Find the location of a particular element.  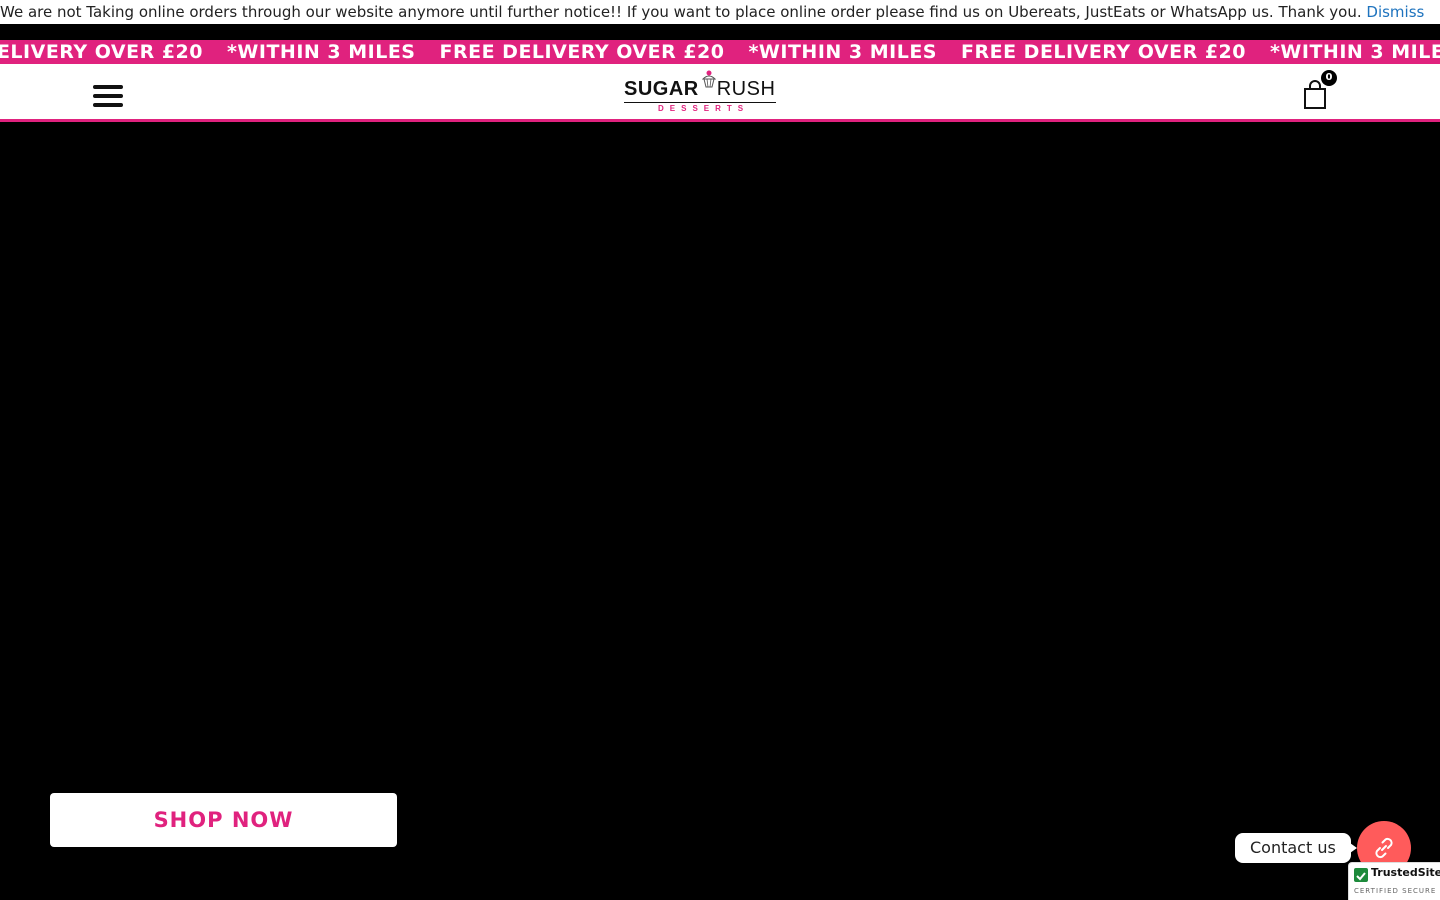

dismiss-link: Dismiss is located at coordinates (1395, 12).